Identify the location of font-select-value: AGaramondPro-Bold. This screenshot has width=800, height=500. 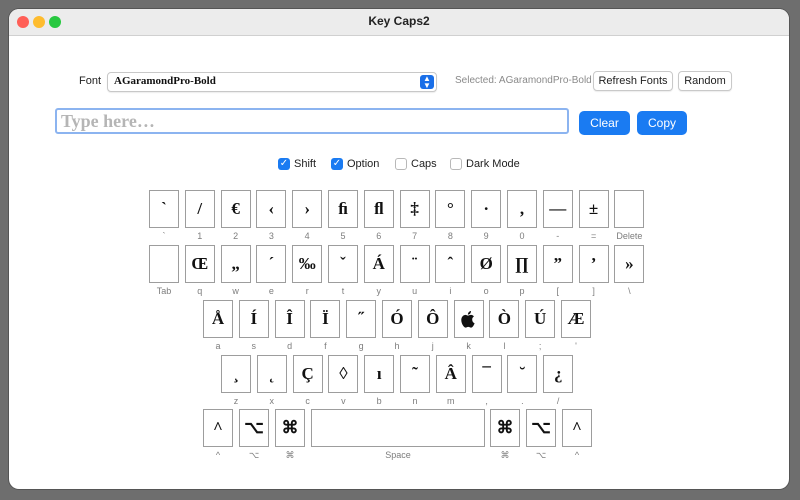
(165, 81).